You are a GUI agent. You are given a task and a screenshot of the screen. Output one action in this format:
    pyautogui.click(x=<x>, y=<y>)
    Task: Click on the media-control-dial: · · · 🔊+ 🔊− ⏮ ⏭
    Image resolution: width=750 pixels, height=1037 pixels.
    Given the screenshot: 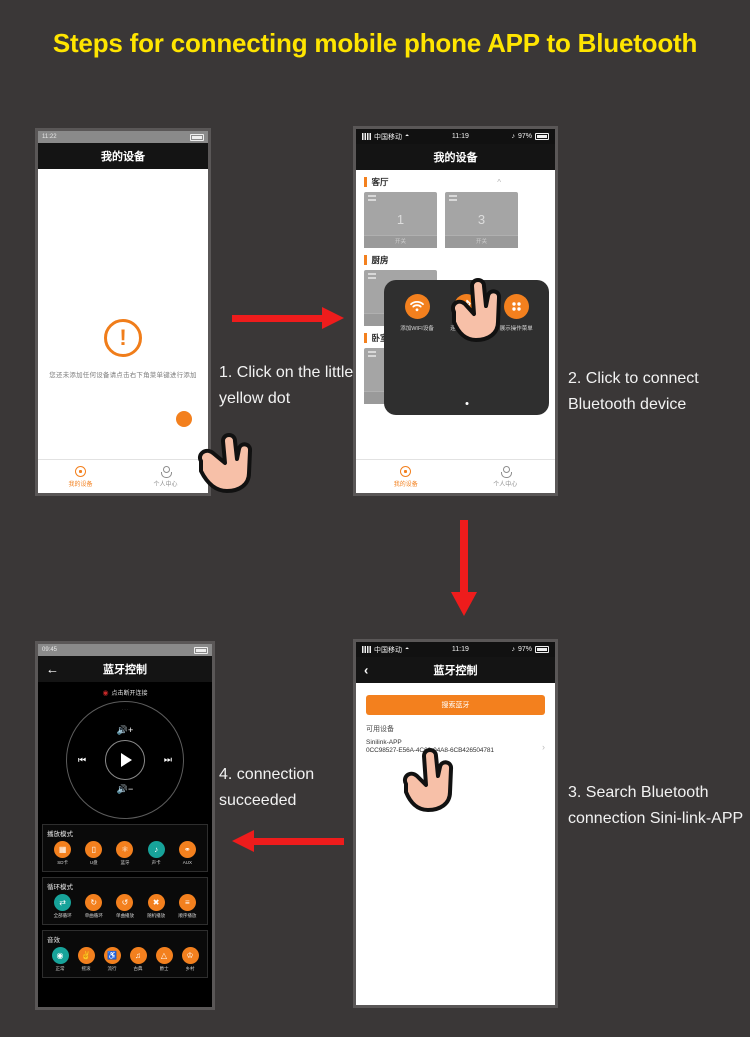 What is the action you would take?
    pyautogui.click(x=125, y=760)
    